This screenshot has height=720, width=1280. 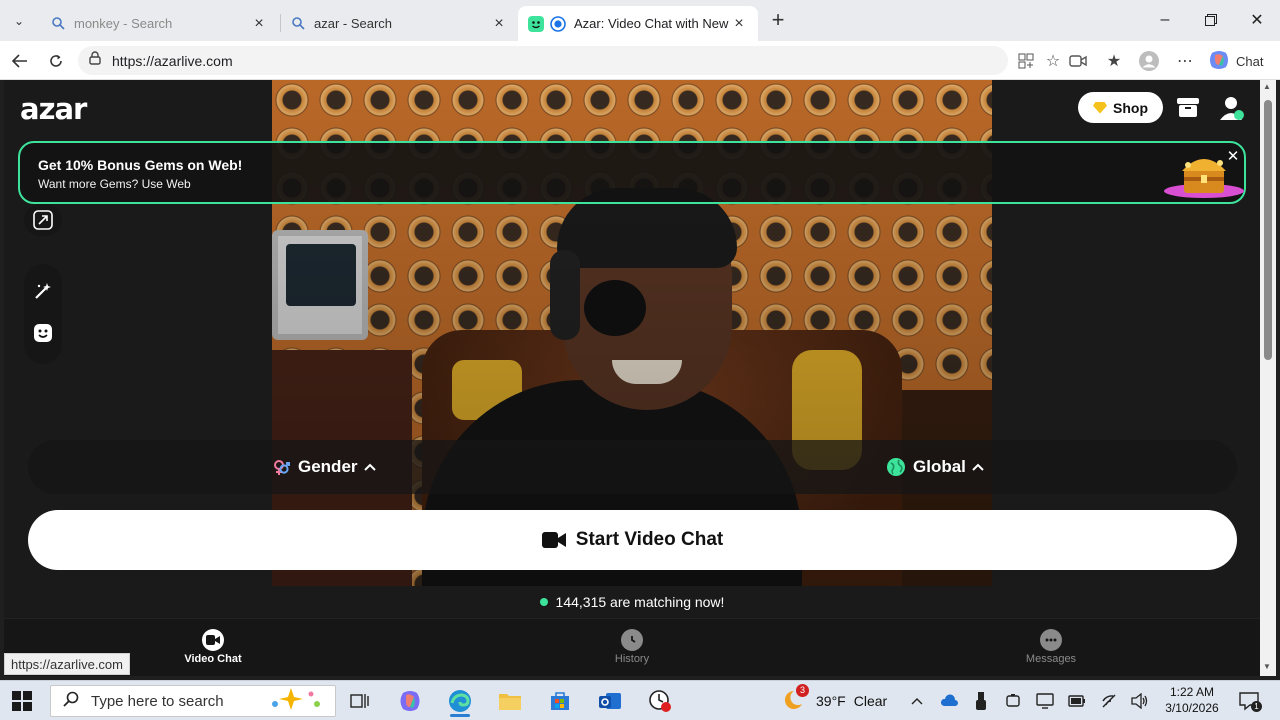 What do you see at coordinates (1045, 701) in the screenshot?
I see `display-settings-icon` at bounding box center [1045, 701].